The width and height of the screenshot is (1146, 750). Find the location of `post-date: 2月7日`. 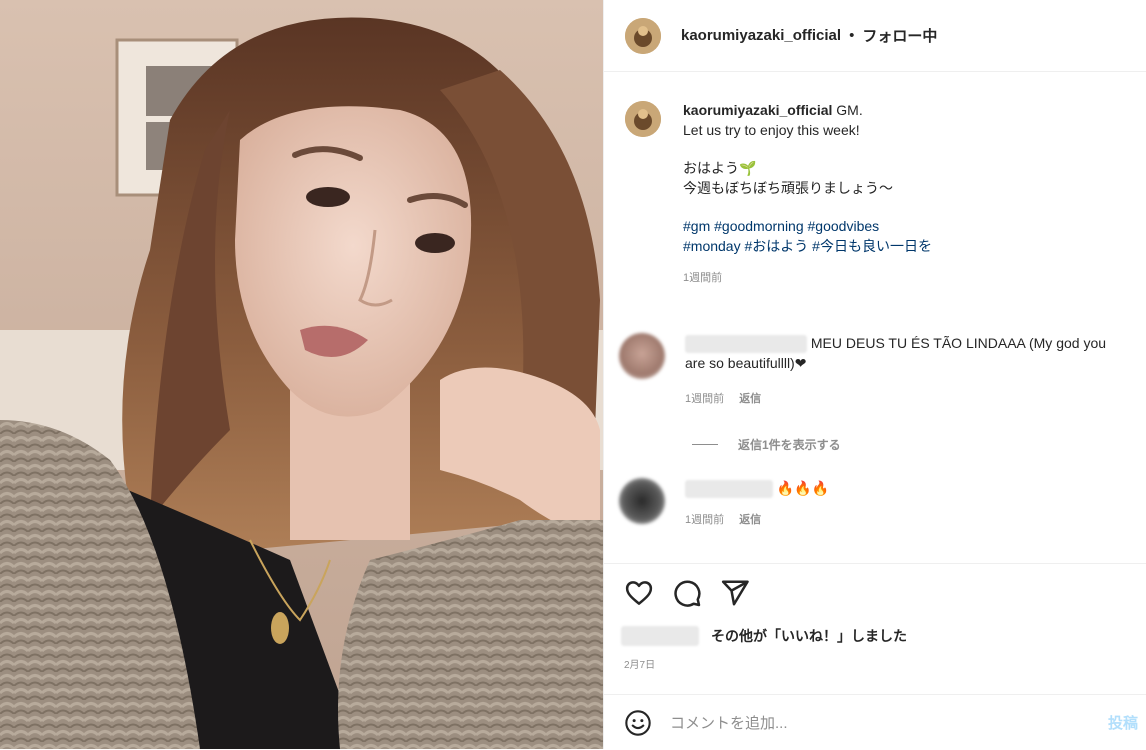

post-date: 2月7日 is located at coordinates (639, 663).